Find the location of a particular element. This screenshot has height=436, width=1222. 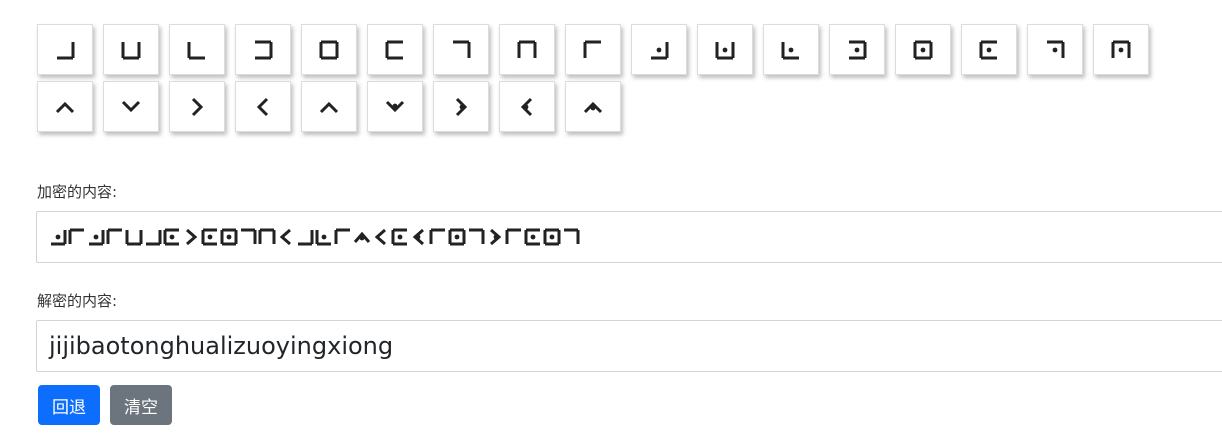

pigpen-y-icon is located at coordinates (526, 106).